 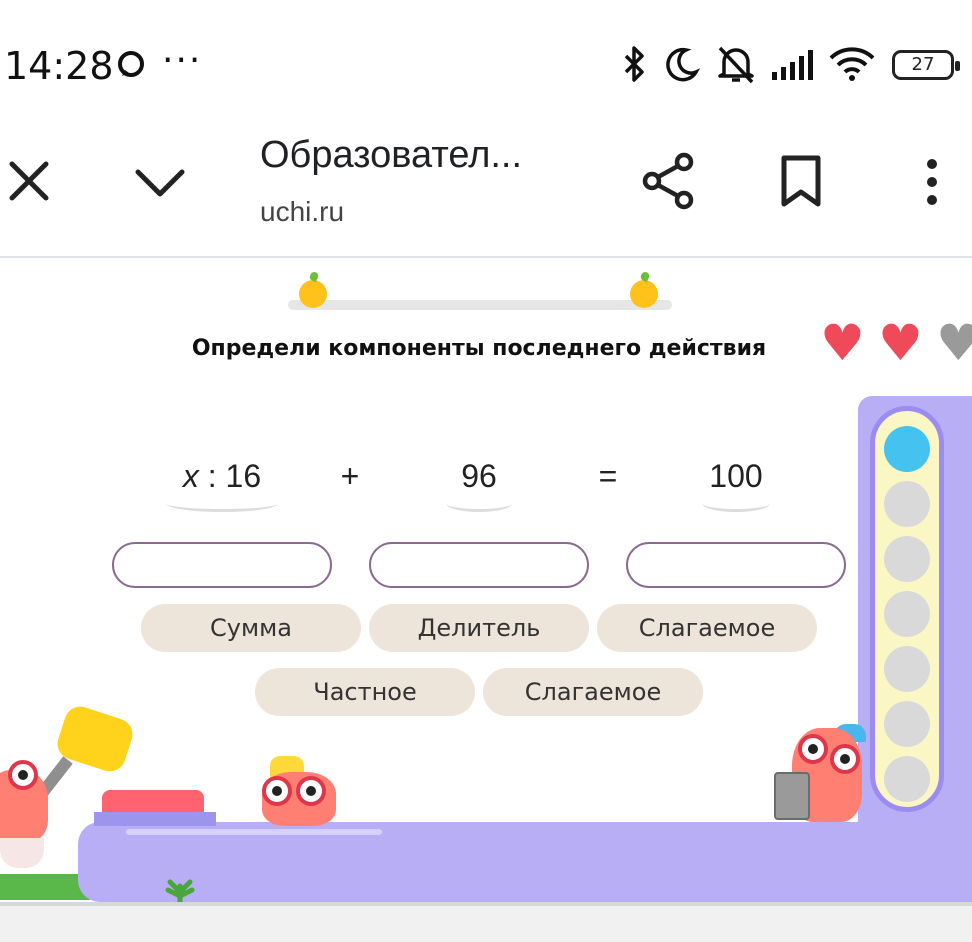 What do you see at coordinates (22, 853) in the screenshot?
I see `eggshell` at bounding box center [22, 853].